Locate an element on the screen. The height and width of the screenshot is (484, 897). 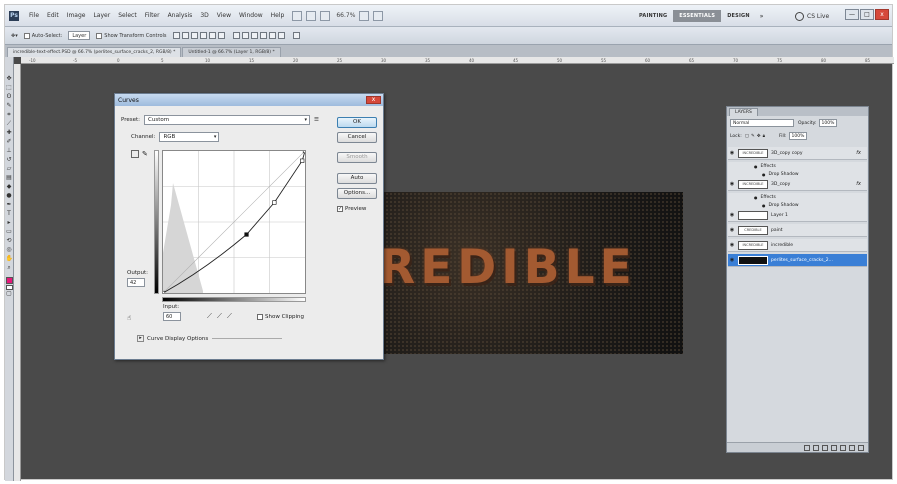
workspace-essentials: ESSENTIALS is located at coordinates (697, 16).